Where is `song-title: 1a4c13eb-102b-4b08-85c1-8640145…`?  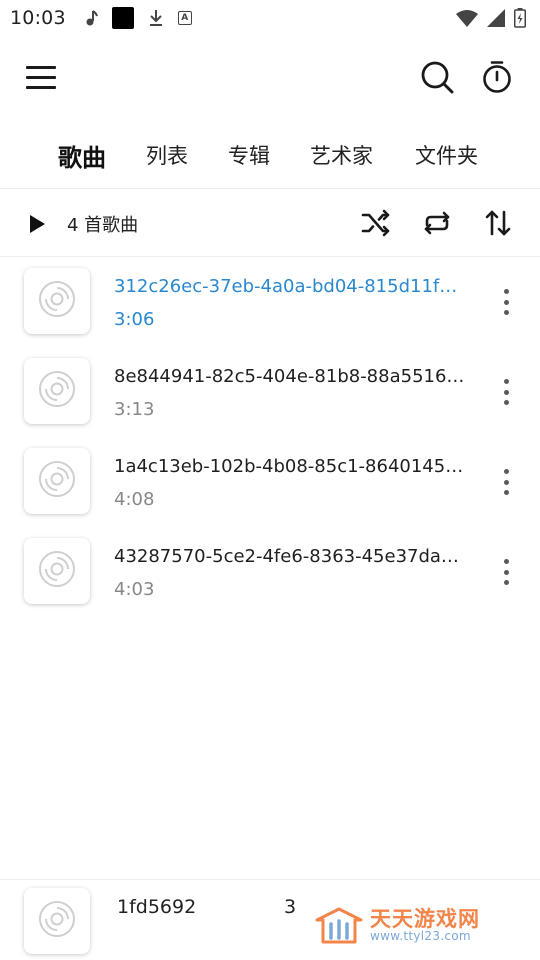 song-title: 1a4c13eb-102b-4b08-85c1-8640145… is located at coordinates (289, 466).